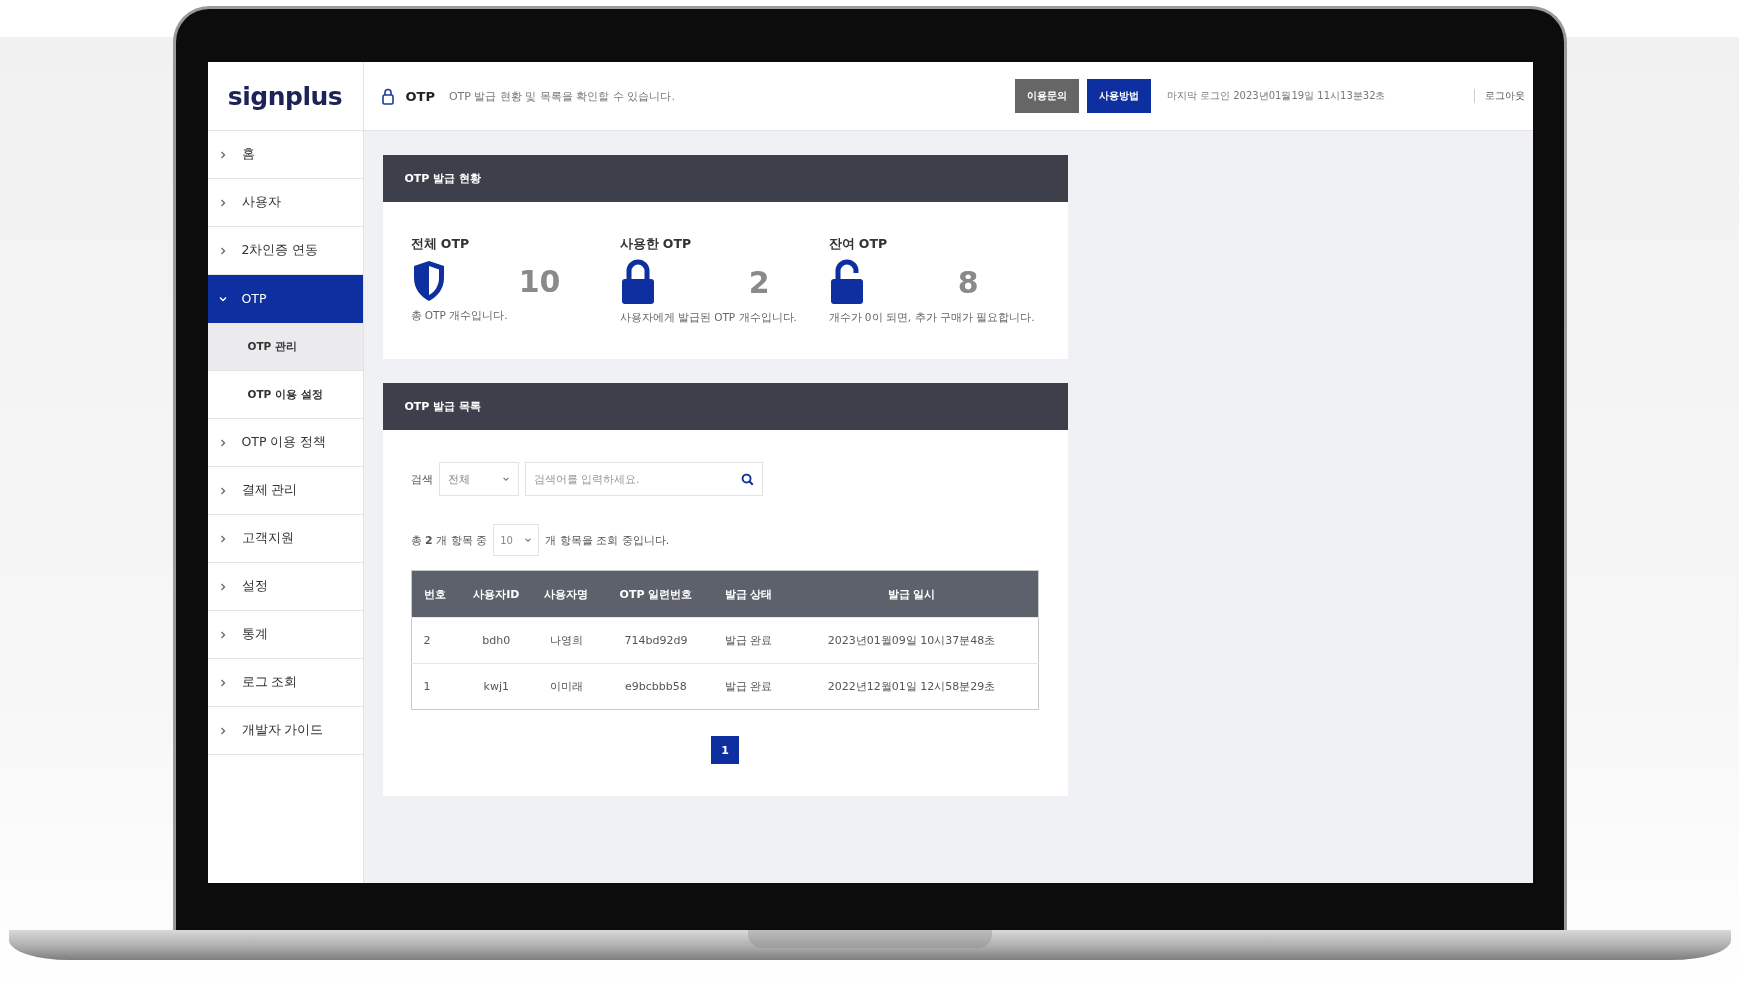 The image size is (1739, 991). I want to click on column-header: 번호, so click(436, 594).